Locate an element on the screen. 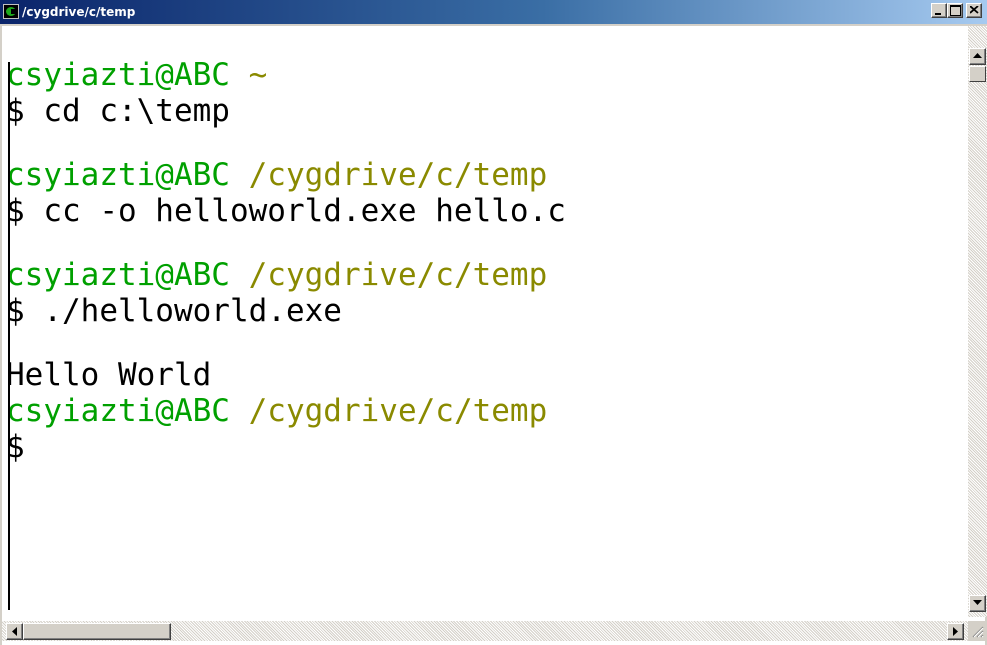 The width and height of the screenshot is (987, 645). scroll-left-button is located at coordinates (14, 631).